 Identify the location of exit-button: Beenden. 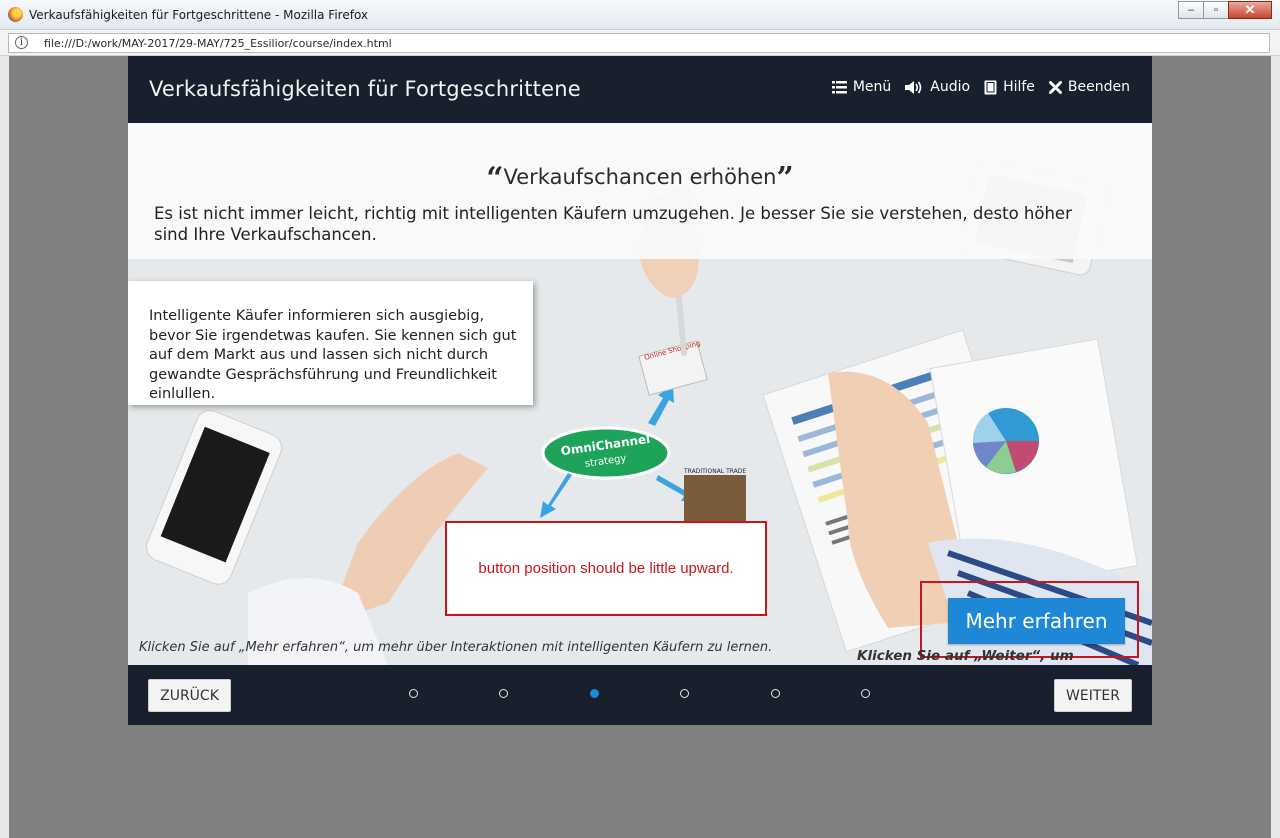
(1089, 87).